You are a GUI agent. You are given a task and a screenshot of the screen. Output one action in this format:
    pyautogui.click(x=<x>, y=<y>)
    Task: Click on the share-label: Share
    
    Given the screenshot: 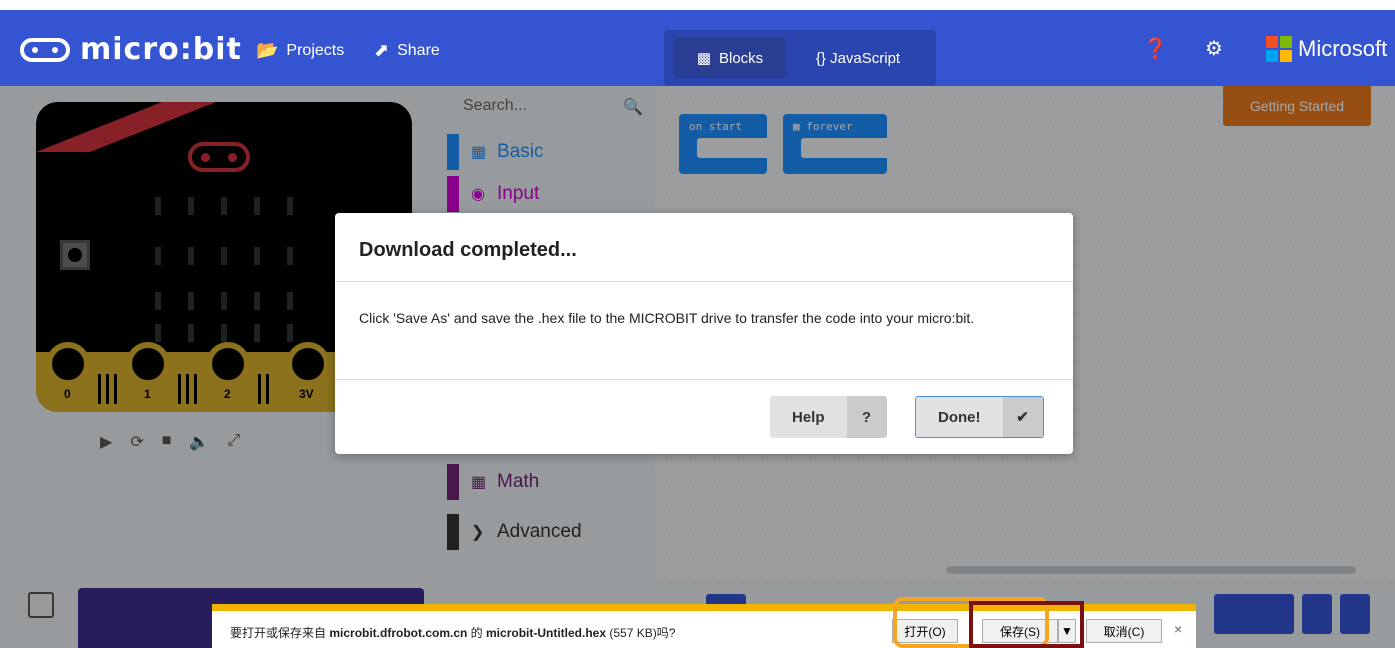 What is the action you would take?
    pyautogui.click(x=418, y=50)
    